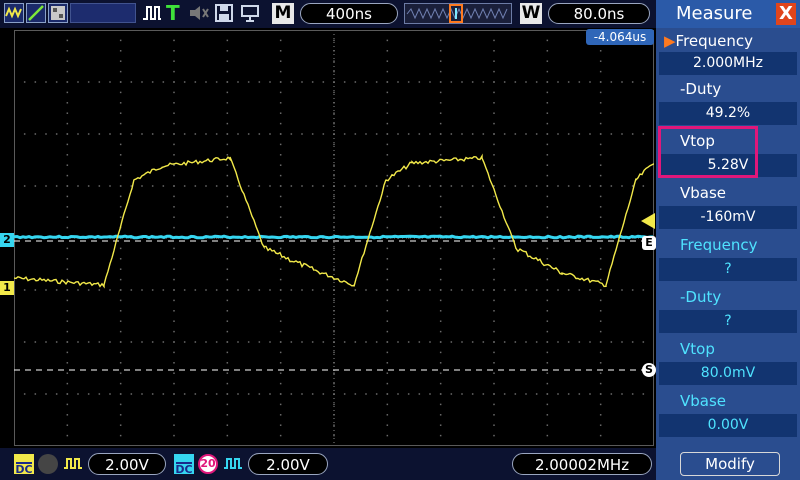 The width and height of the screenshot is (800, 480). I want to click on ch1-bw-icon, so click(48, 464).